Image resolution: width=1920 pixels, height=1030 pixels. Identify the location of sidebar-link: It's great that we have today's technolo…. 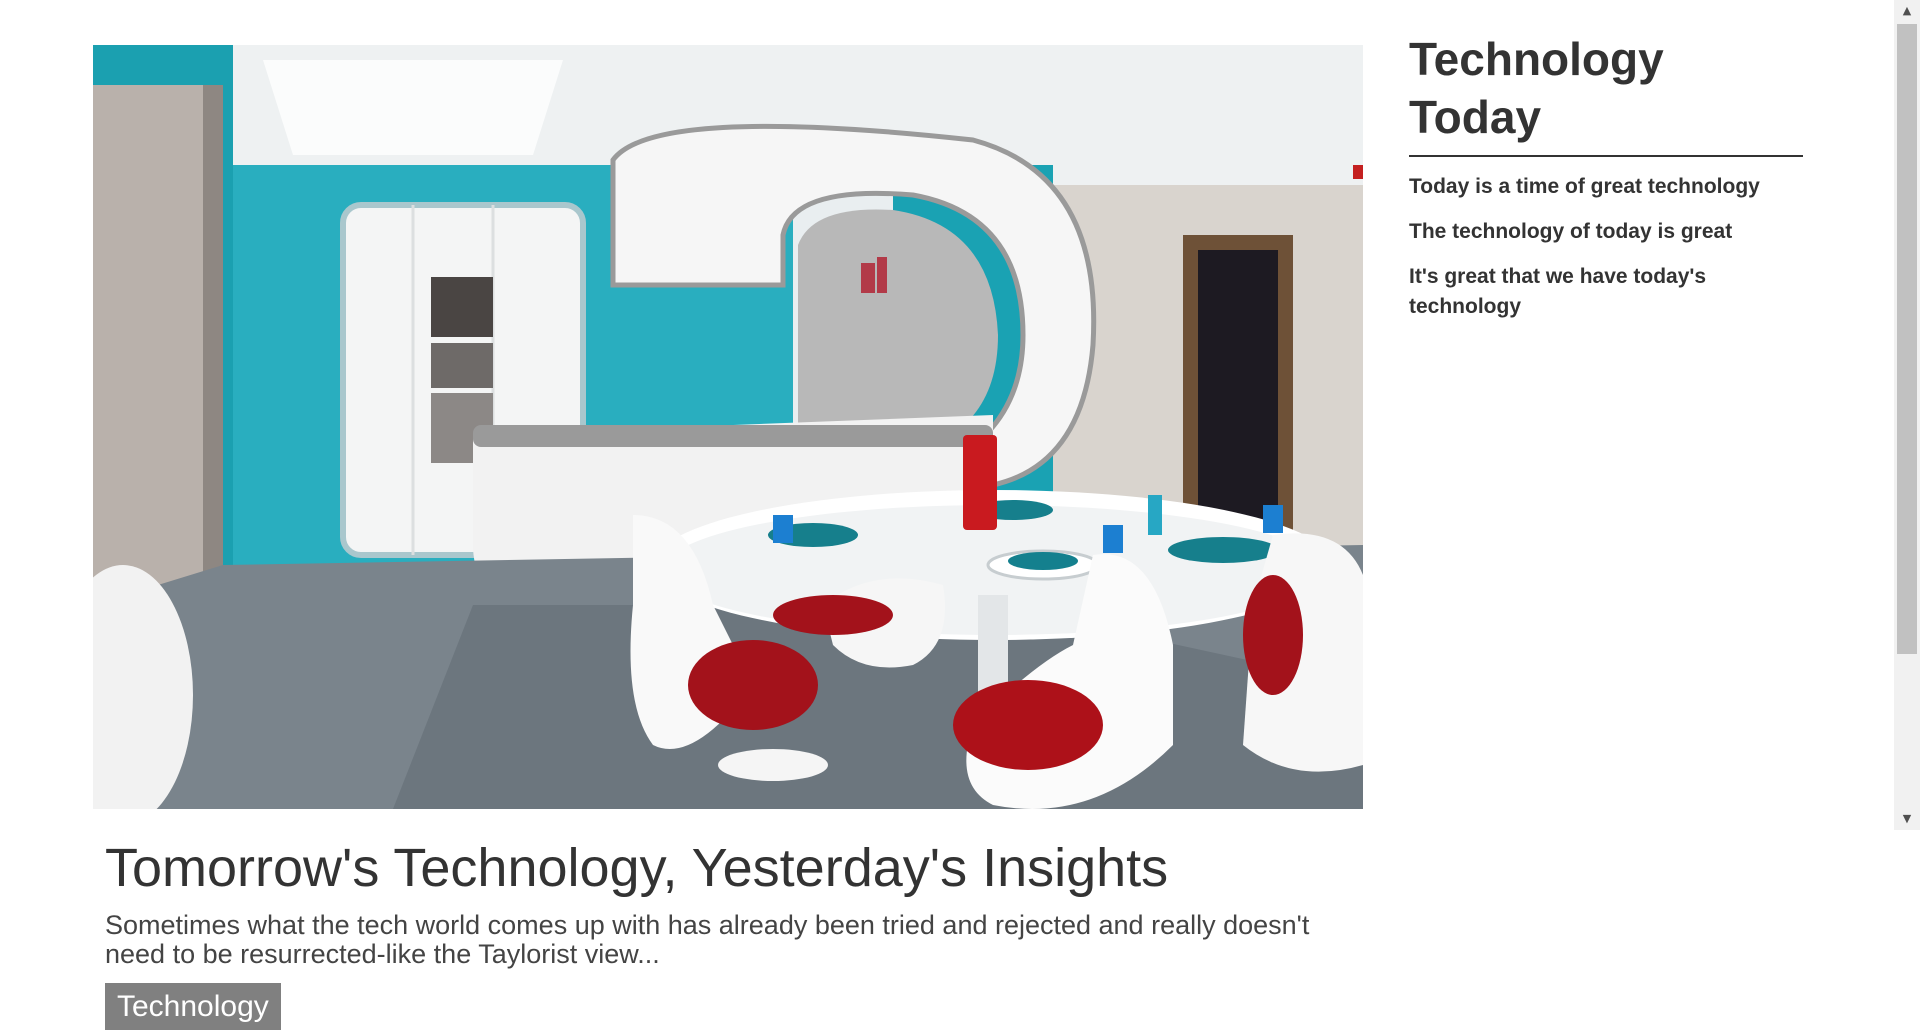
(1606, 292).